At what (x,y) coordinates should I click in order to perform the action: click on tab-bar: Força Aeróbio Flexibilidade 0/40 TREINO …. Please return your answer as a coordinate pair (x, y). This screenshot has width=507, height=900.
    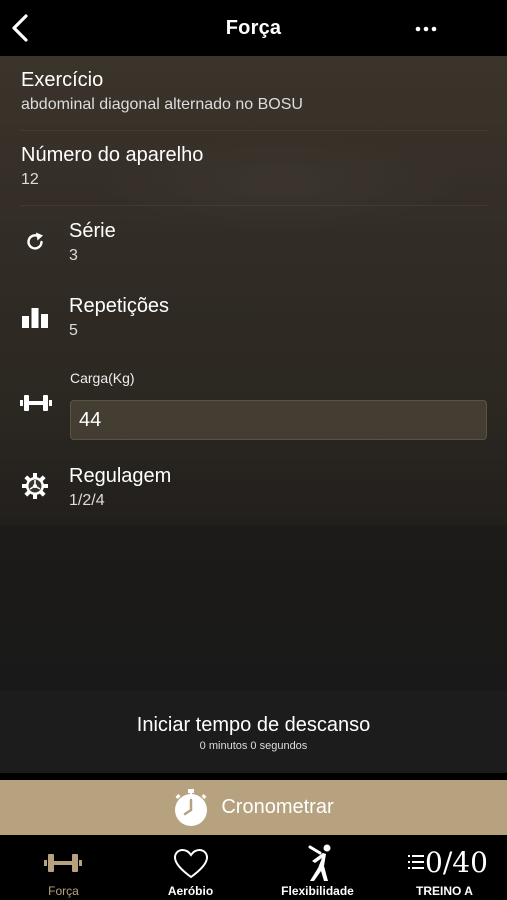
    Looking at the image, I should click on (253, 869).